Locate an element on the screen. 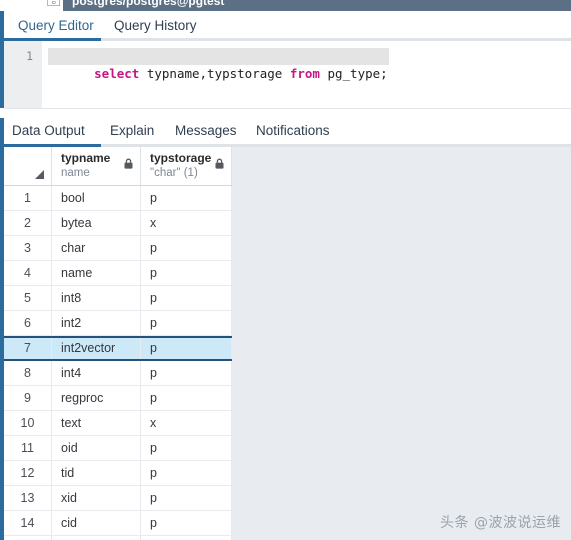 The width and height of the screenshot is (571, 540). cell-typname: xid is located at coordinates (96, 498).